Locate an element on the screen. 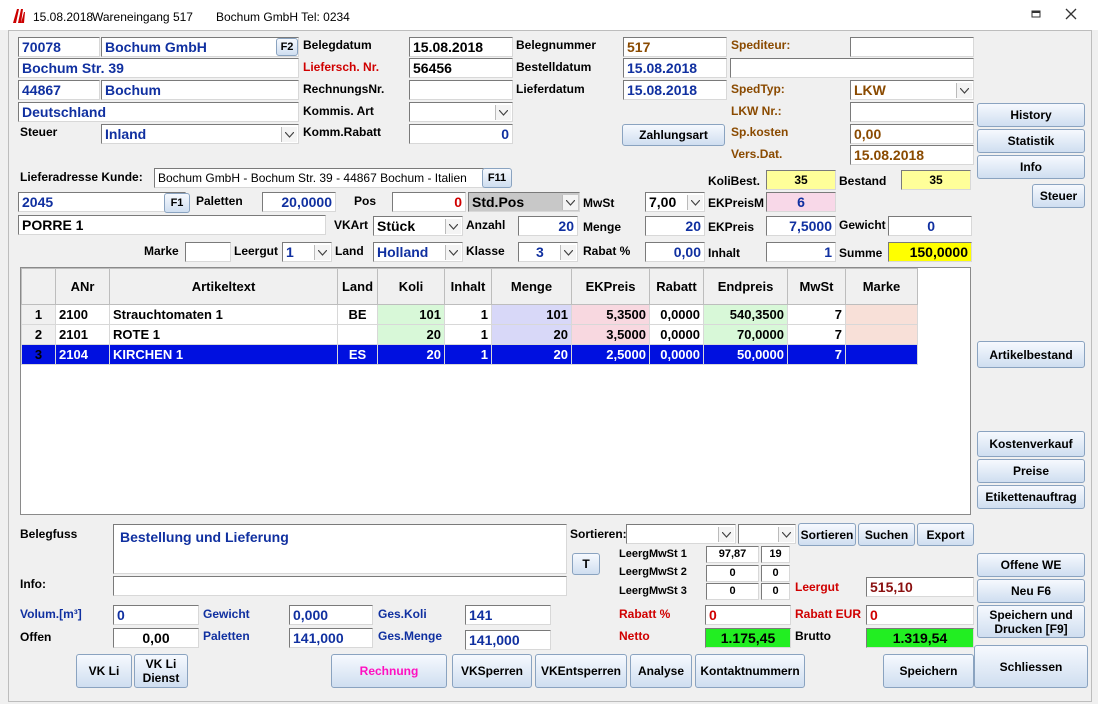 Image resolution: width=1098 pixels, height=704 pixels. vksperren-button: VKSperren is located at coordinates (492, 671).